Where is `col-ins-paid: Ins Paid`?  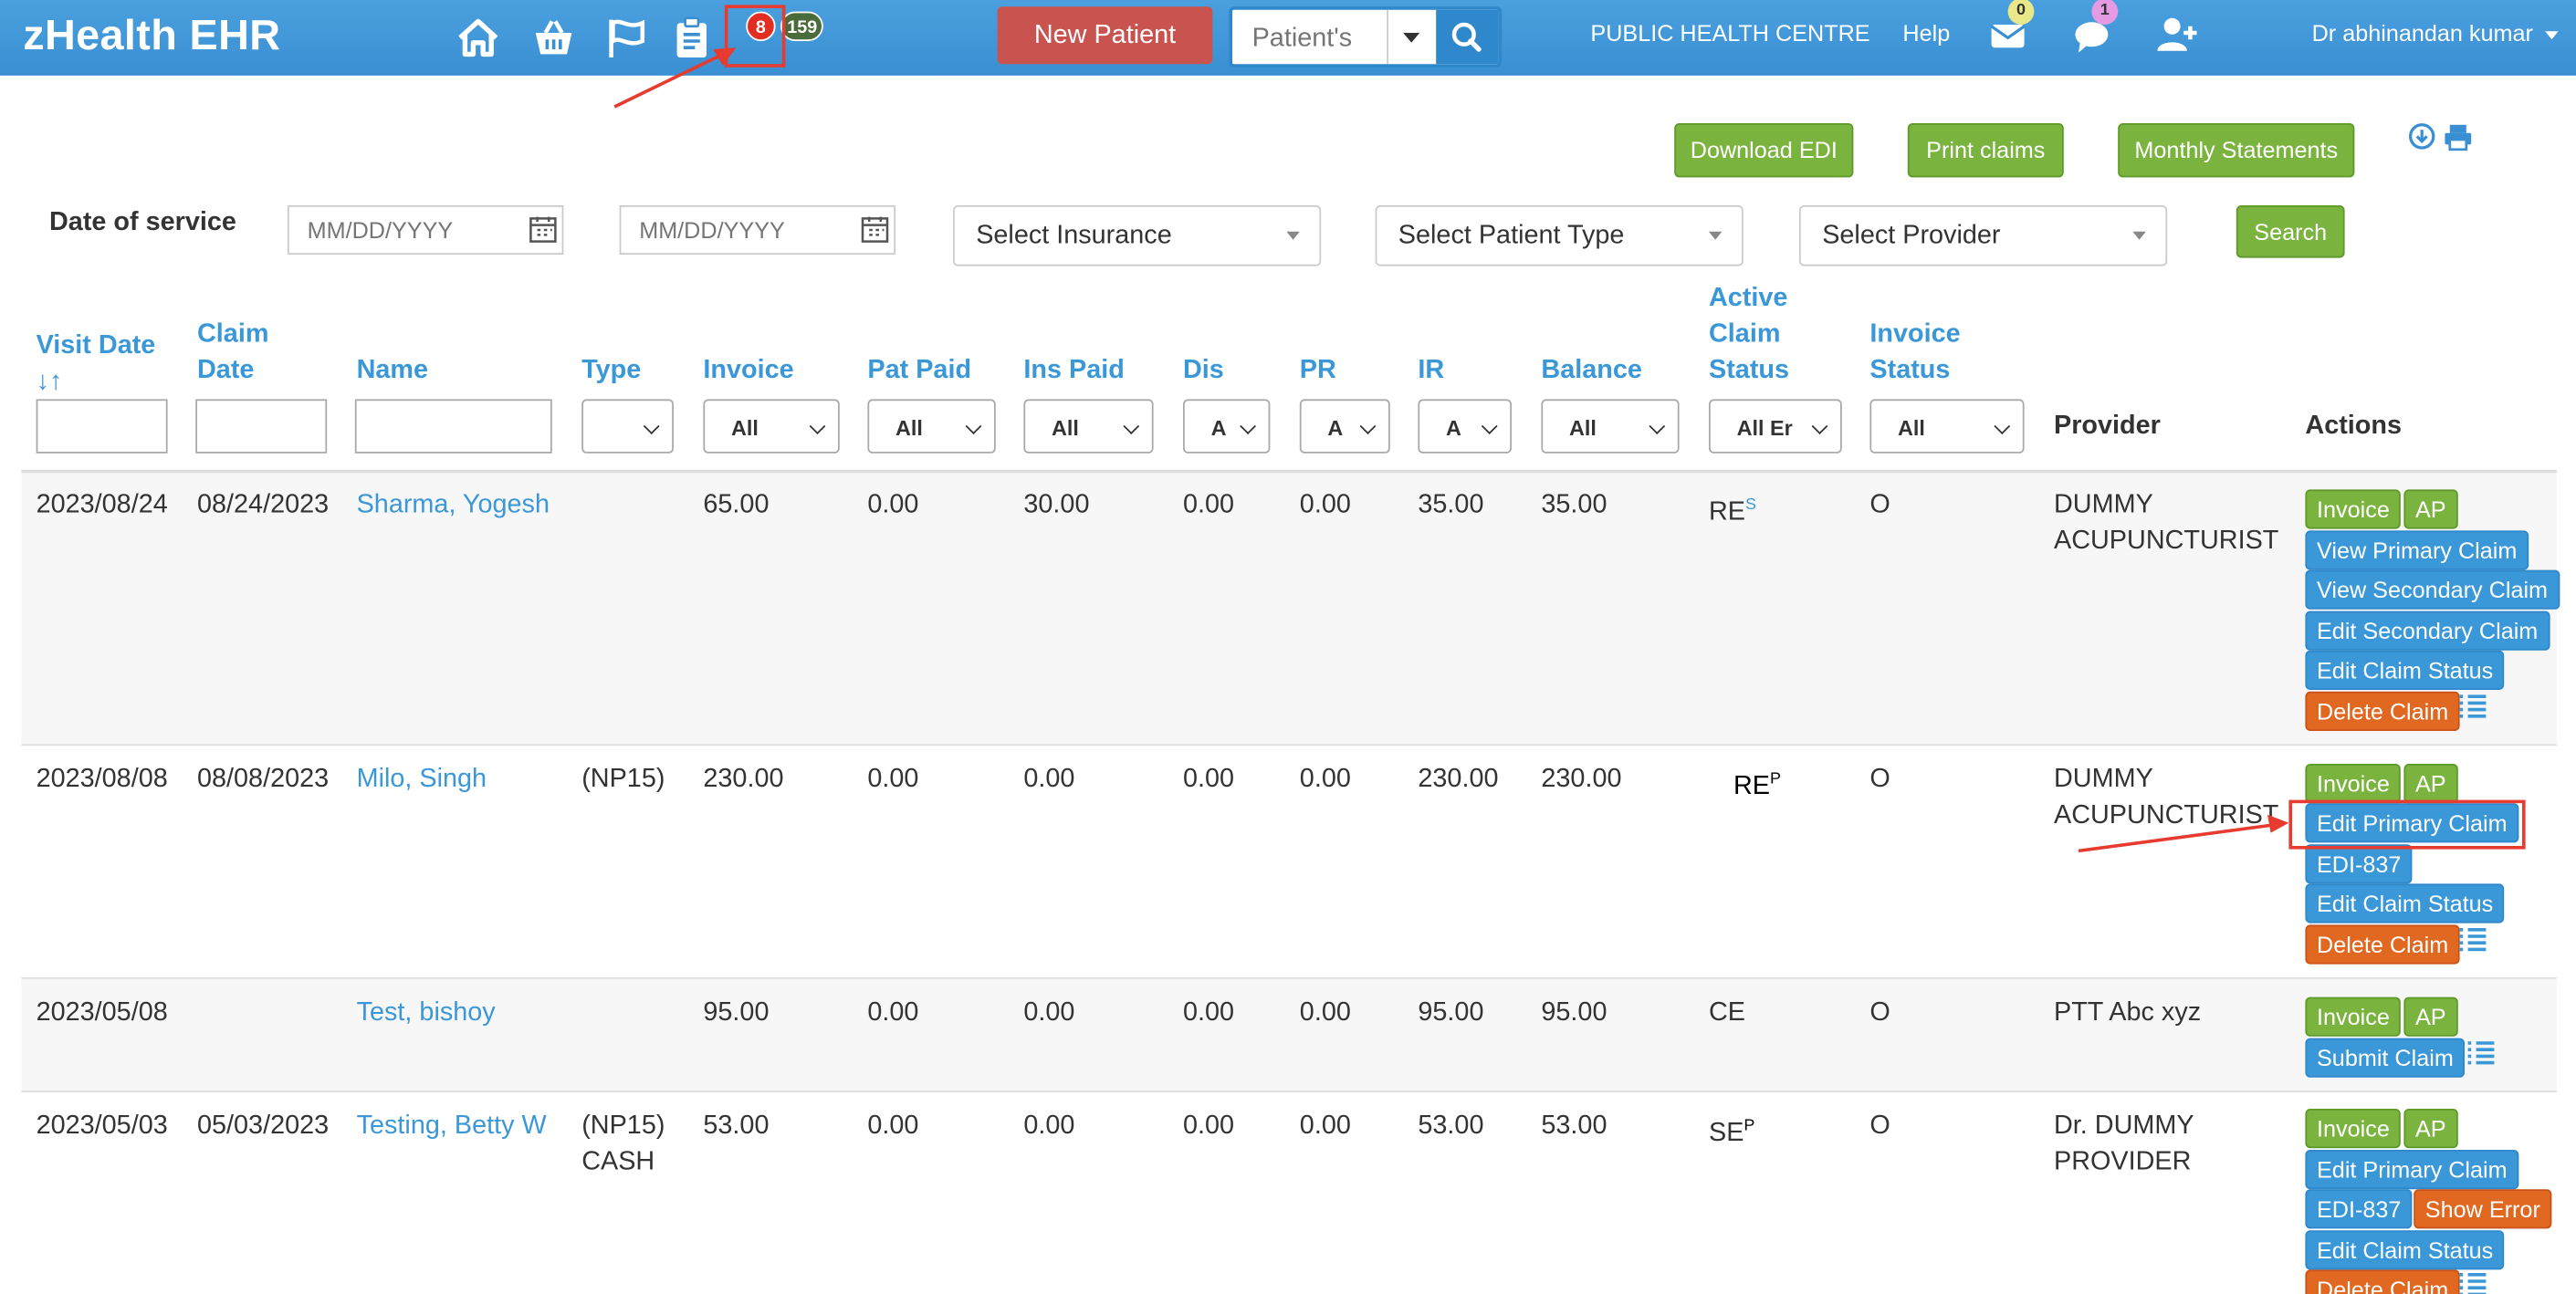
col-ins-paid: Ins Paid is located at coordinates (1073, 371).